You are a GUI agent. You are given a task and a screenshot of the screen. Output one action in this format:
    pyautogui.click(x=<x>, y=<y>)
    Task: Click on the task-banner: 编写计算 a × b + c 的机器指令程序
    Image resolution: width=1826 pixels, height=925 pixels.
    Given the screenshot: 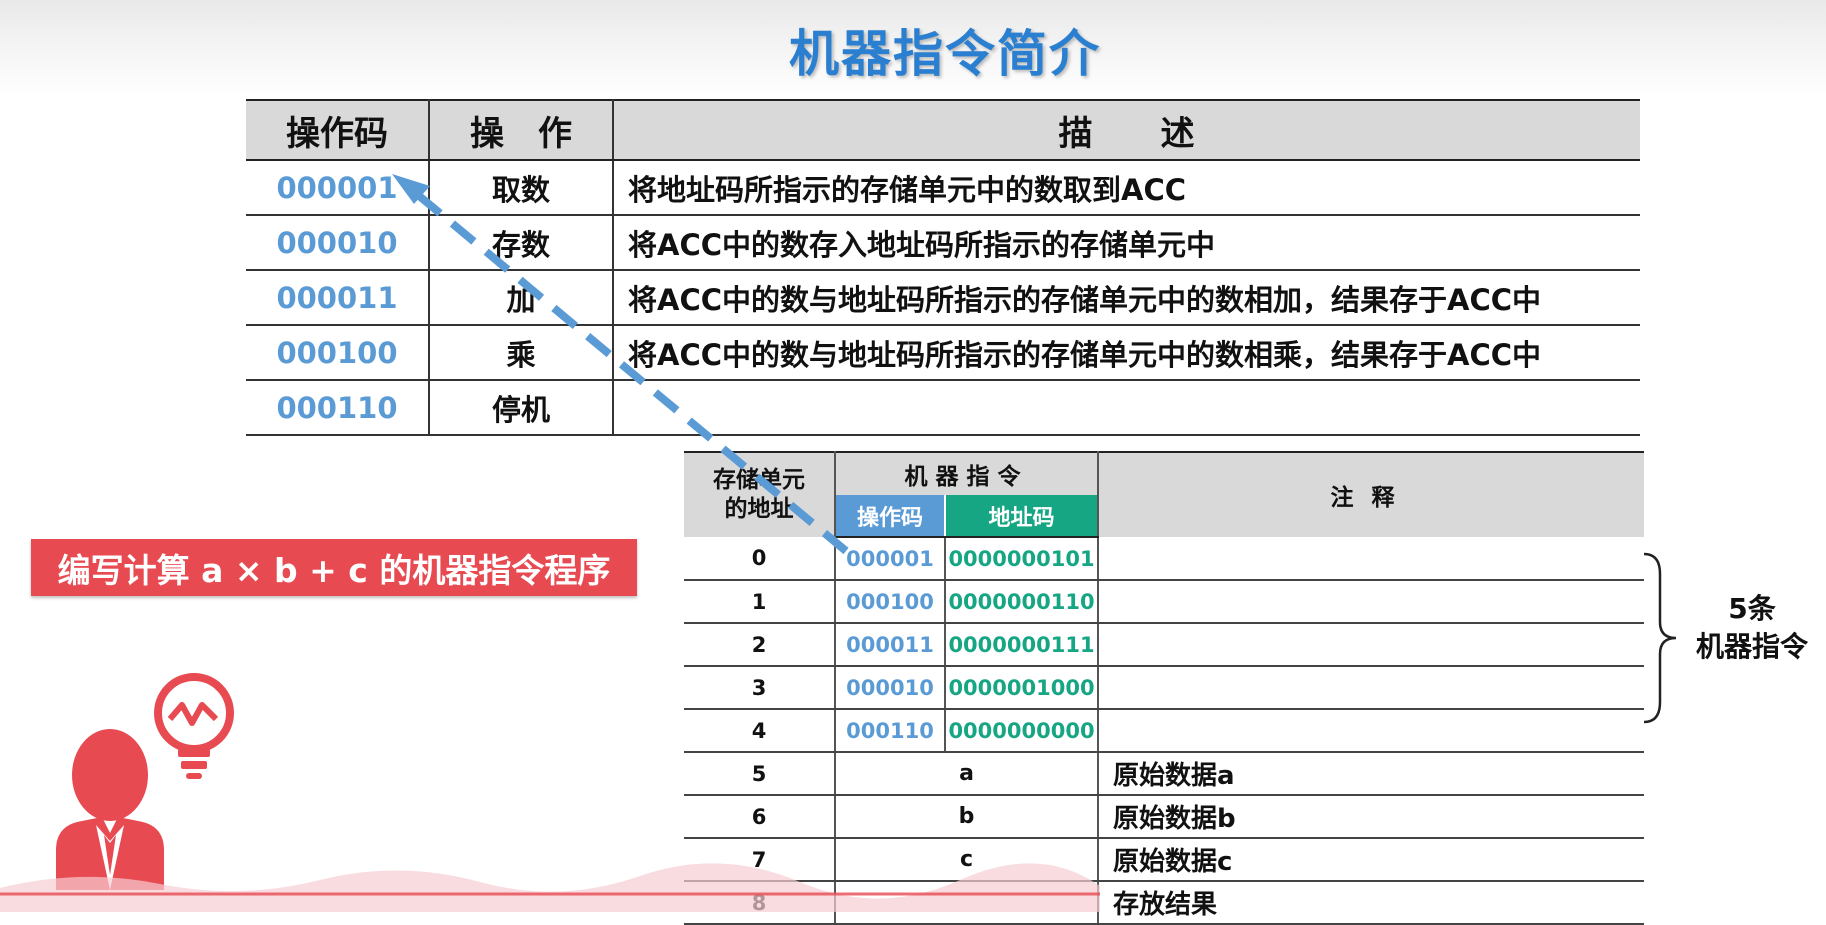 What is the action you would take?
    pyautogui.click(x=334, y=567)
    